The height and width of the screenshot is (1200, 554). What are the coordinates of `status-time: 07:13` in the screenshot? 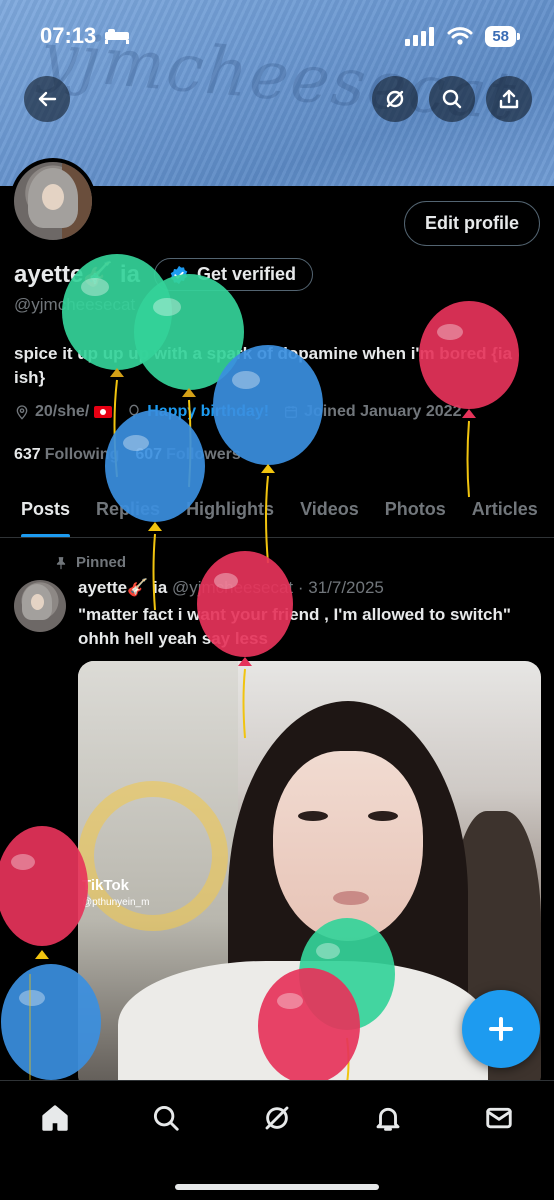 It's located at (85, 36).